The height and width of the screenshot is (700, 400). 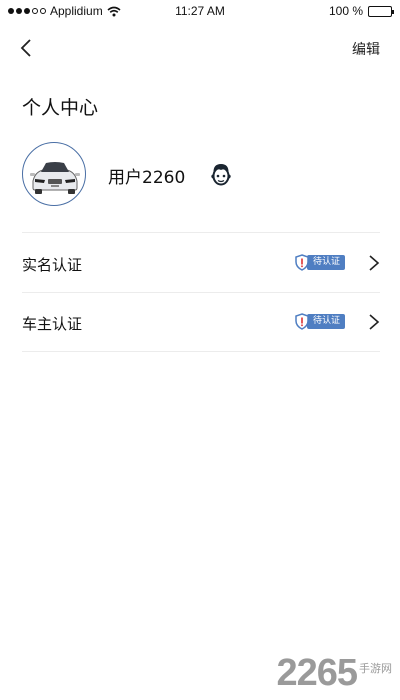 I want to click on face-icon, so click(x=221, y=175).